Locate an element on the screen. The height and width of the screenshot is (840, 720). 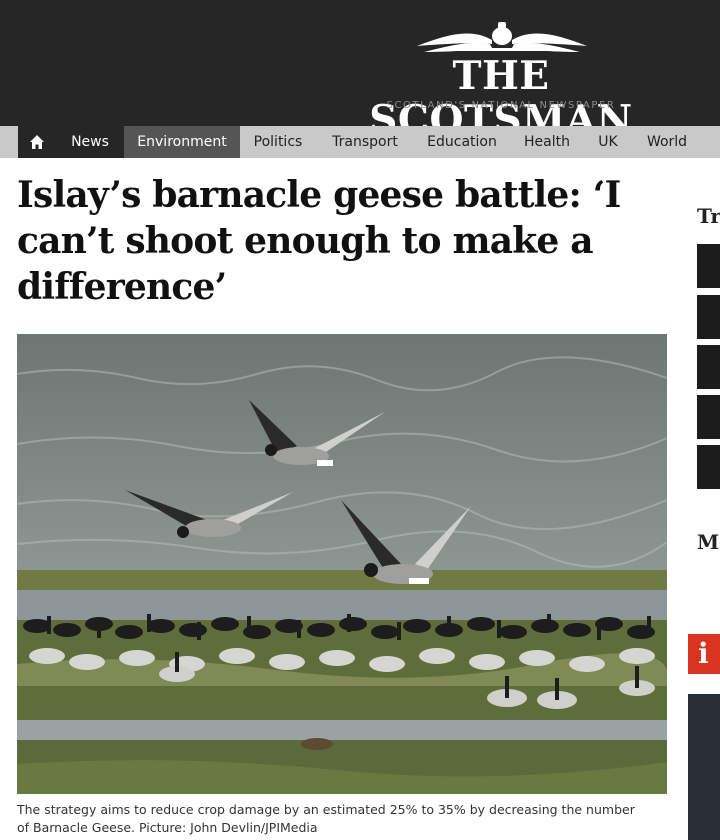
rail-thumbnail is located at coordinates (704, 767).